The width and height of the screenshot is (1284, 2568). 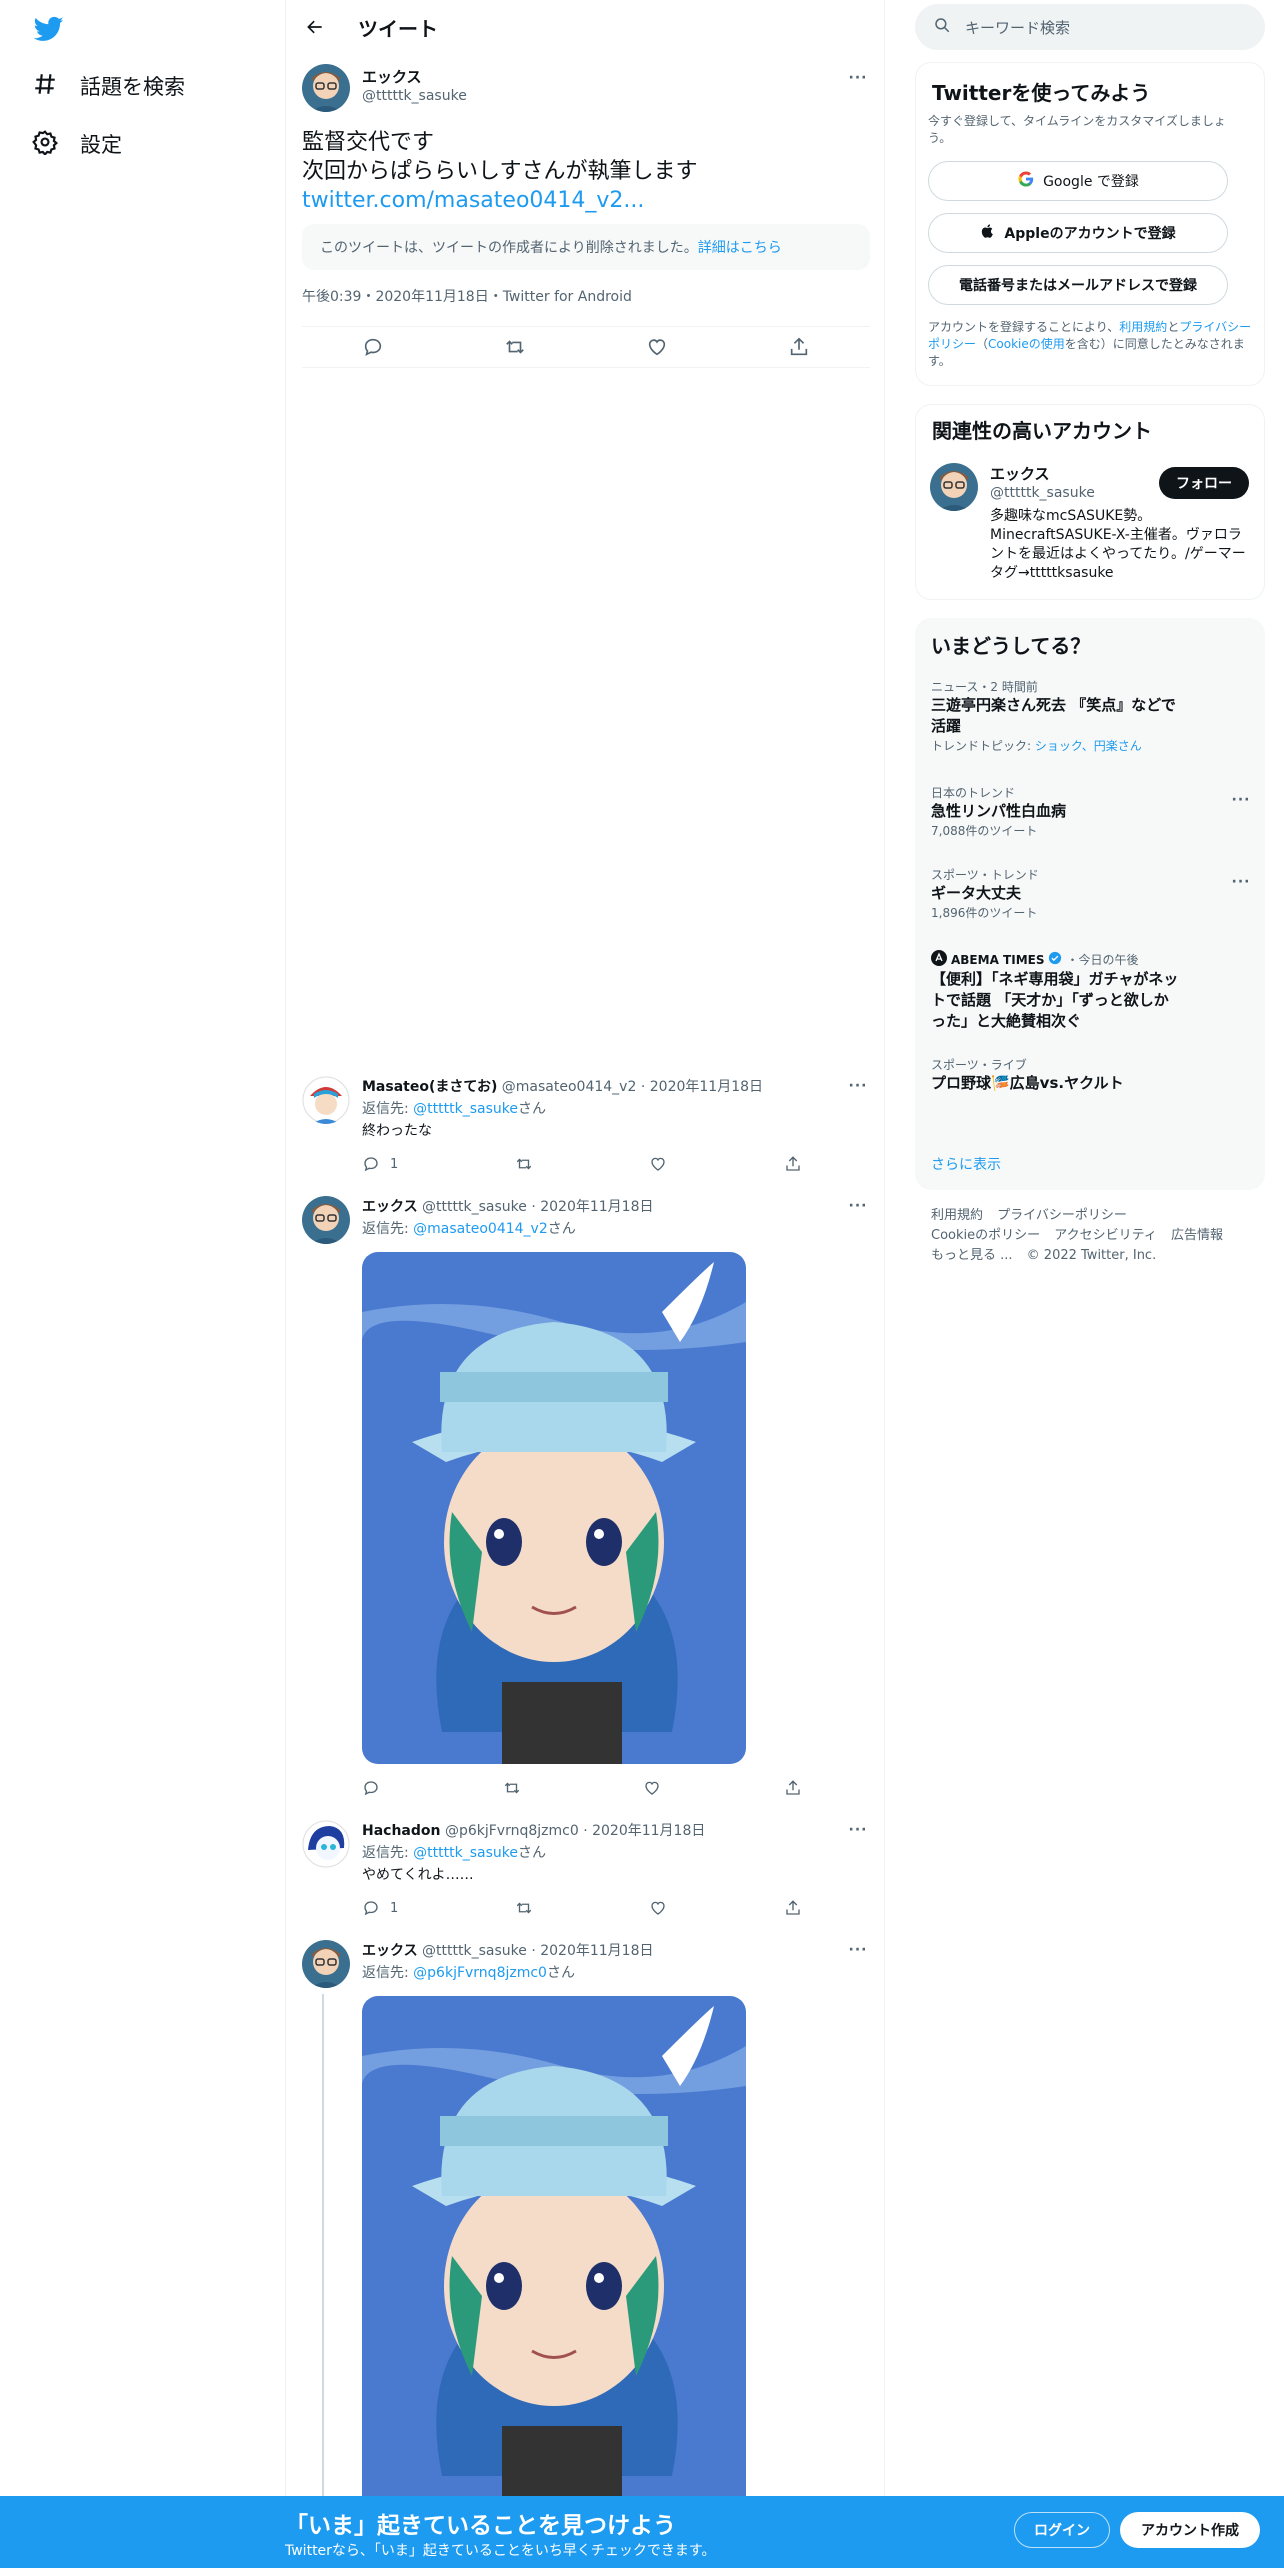 I want to click on reply-to: 返信先: @tttttk_sasukeさん, so click(x=454, y=1108).